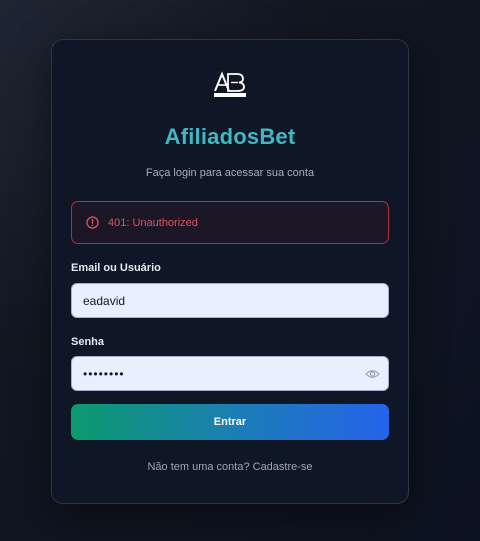 Image resolution: width=480 pixels, height=541 pixels. What do you see at coordinates (230, 222) in the screenshot?
I see `error-alert: 401: Unauthorized` at bounding box center [230, 222].